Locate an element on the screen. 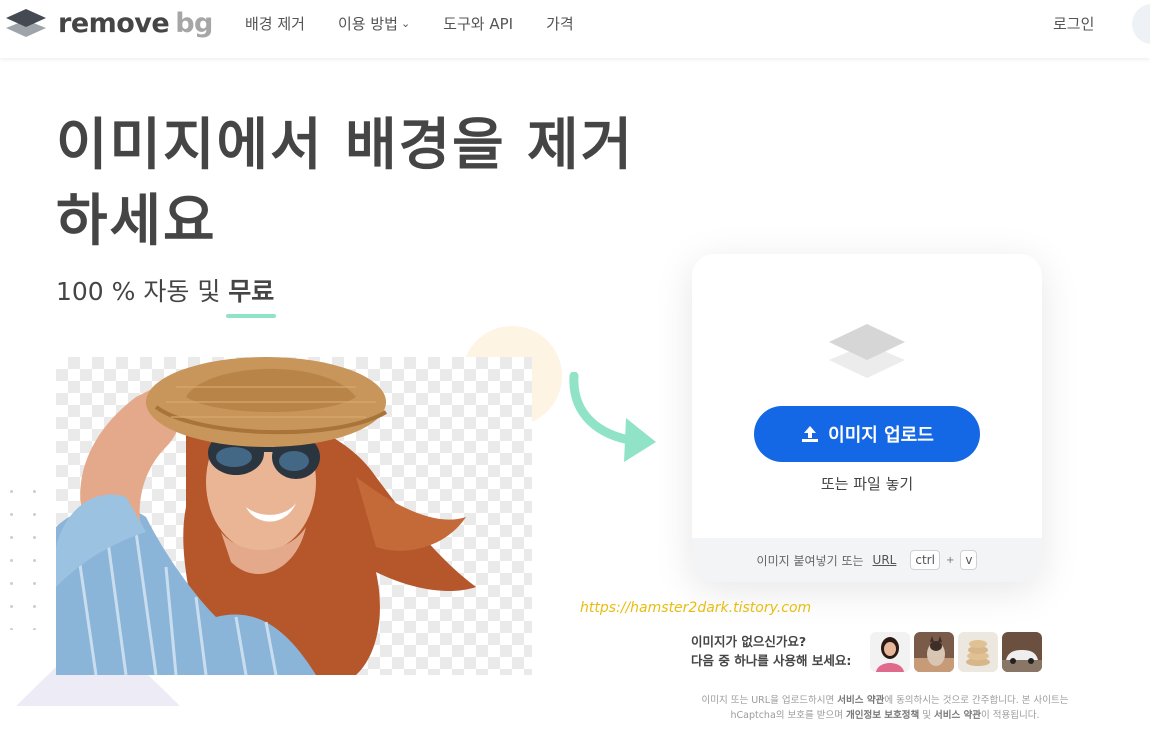 The width and height of the screenshot is (1150, 744). sample-cat-thumbnail is located at coordinates (934, 652).